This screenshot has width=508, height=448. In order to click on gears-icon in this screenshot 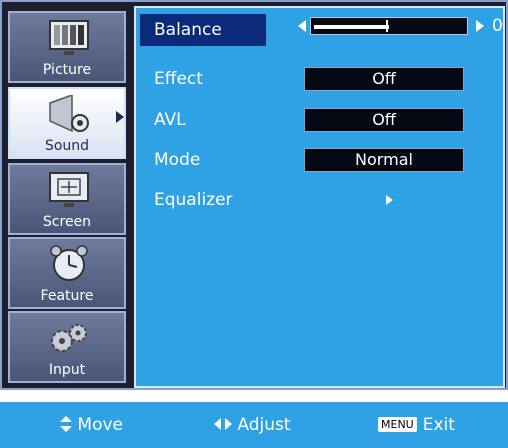, I will do `click(69, 338)`.